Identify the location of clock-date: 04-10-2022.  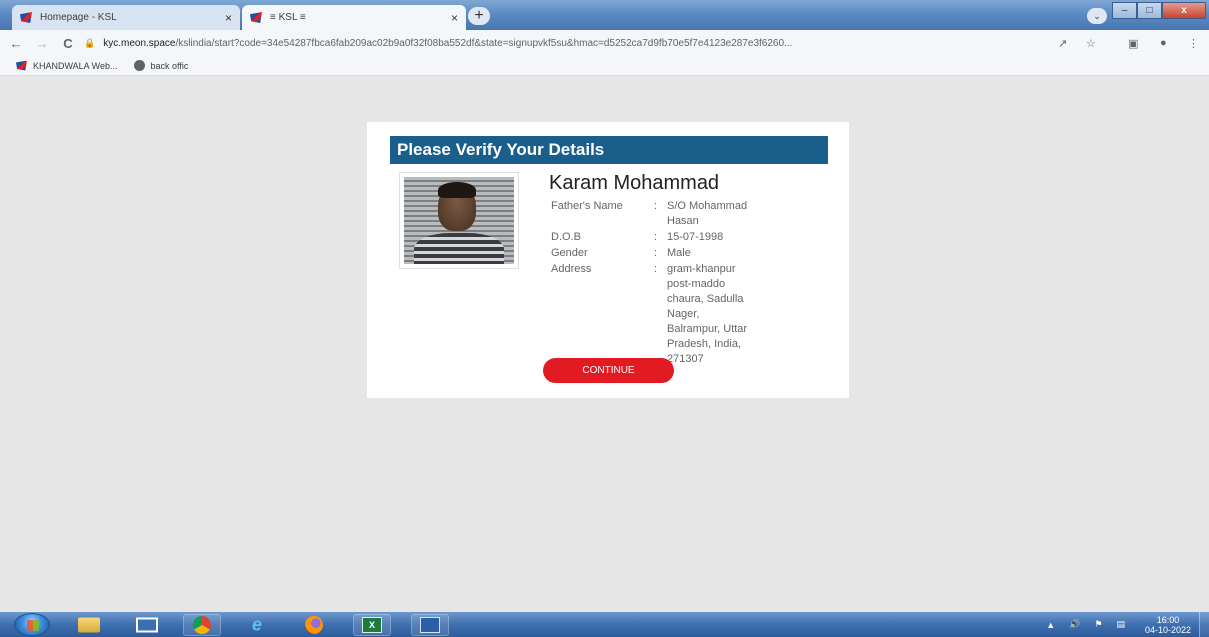
(1167, 629).